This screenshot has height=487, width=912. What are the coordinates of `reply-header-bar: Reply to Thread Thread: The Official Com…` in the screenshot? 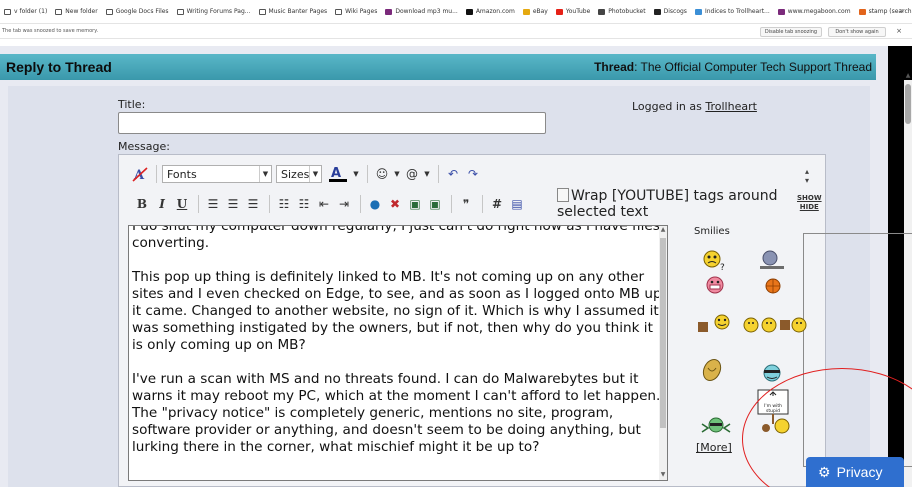 It's located at (438, 67).